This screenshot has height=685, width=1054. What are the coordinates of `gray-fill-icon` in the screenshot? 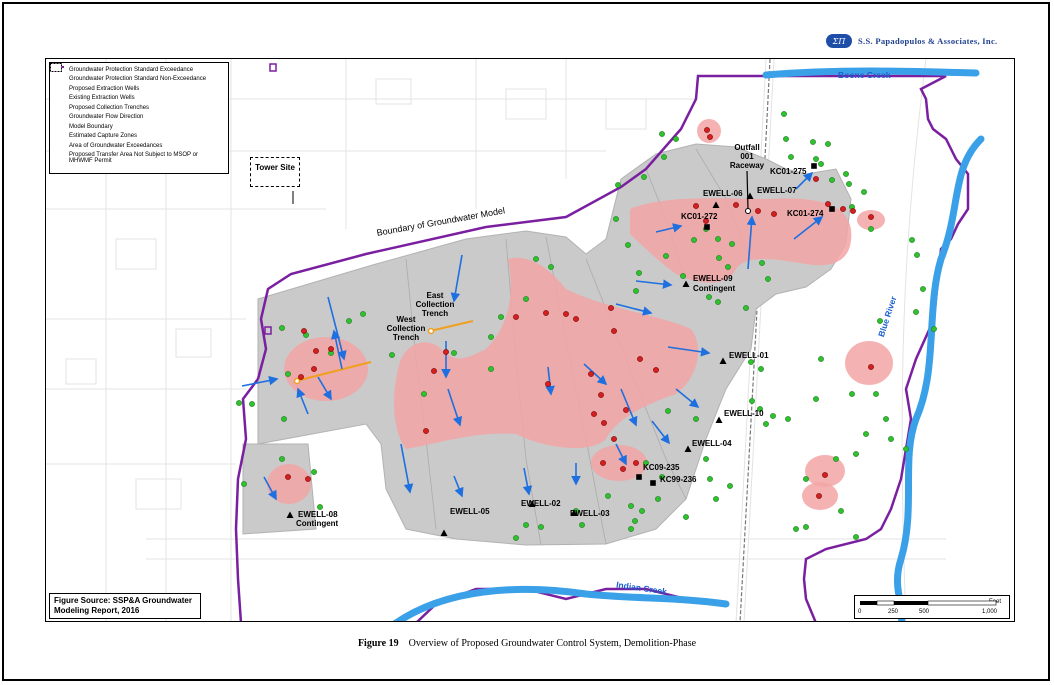 It's located at (59, 102).